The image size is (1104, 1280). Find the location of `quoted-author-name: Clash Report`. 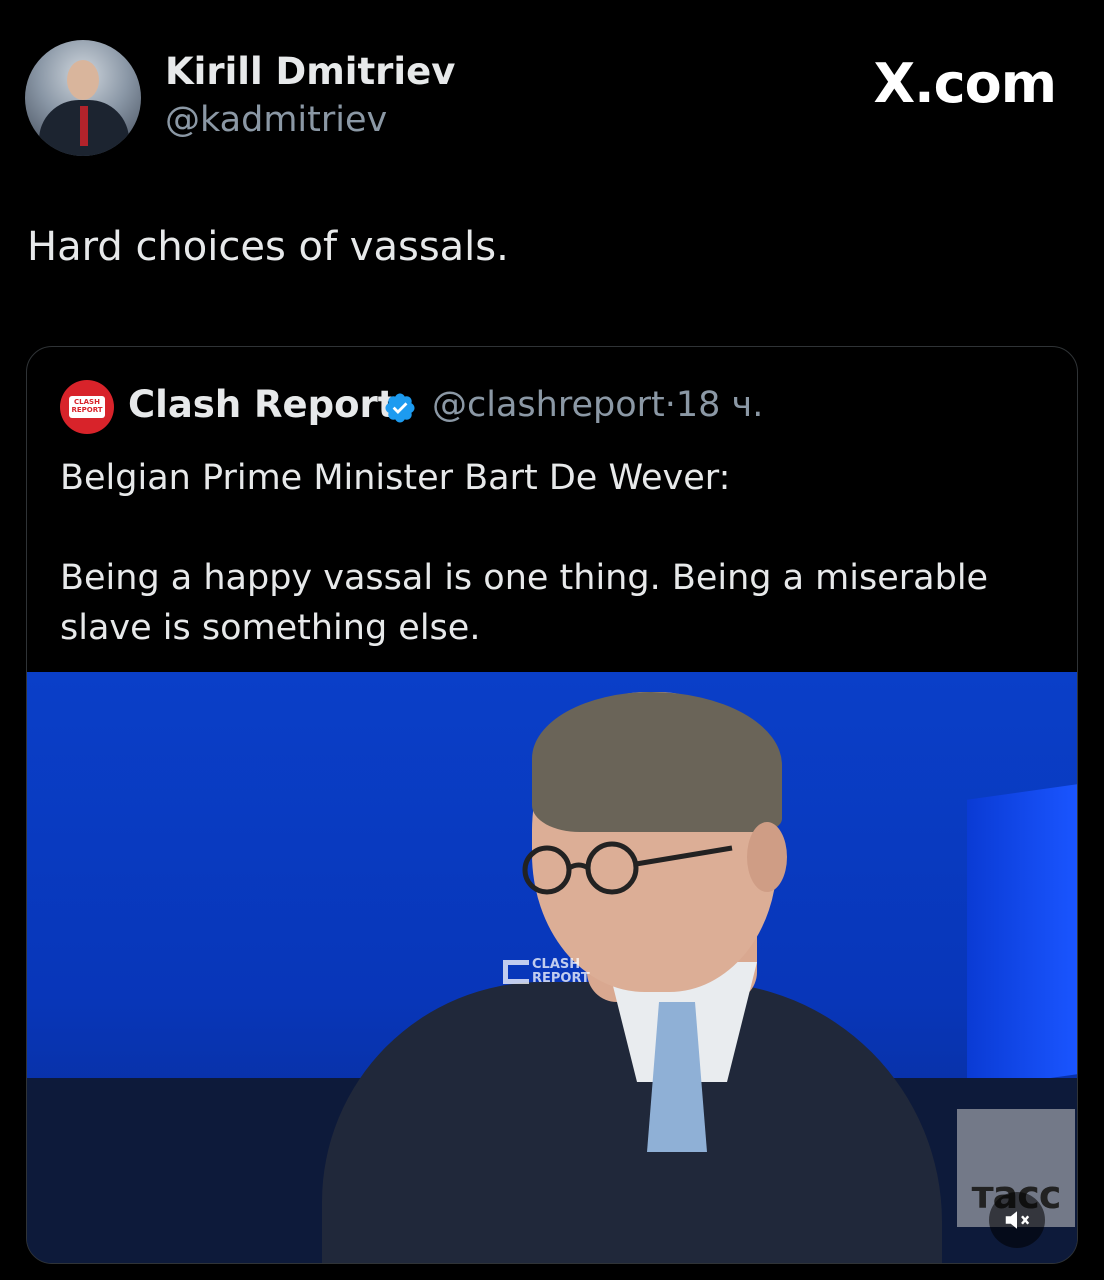

quoted-author-name: Clash Report is located at coordinates (261, 404).